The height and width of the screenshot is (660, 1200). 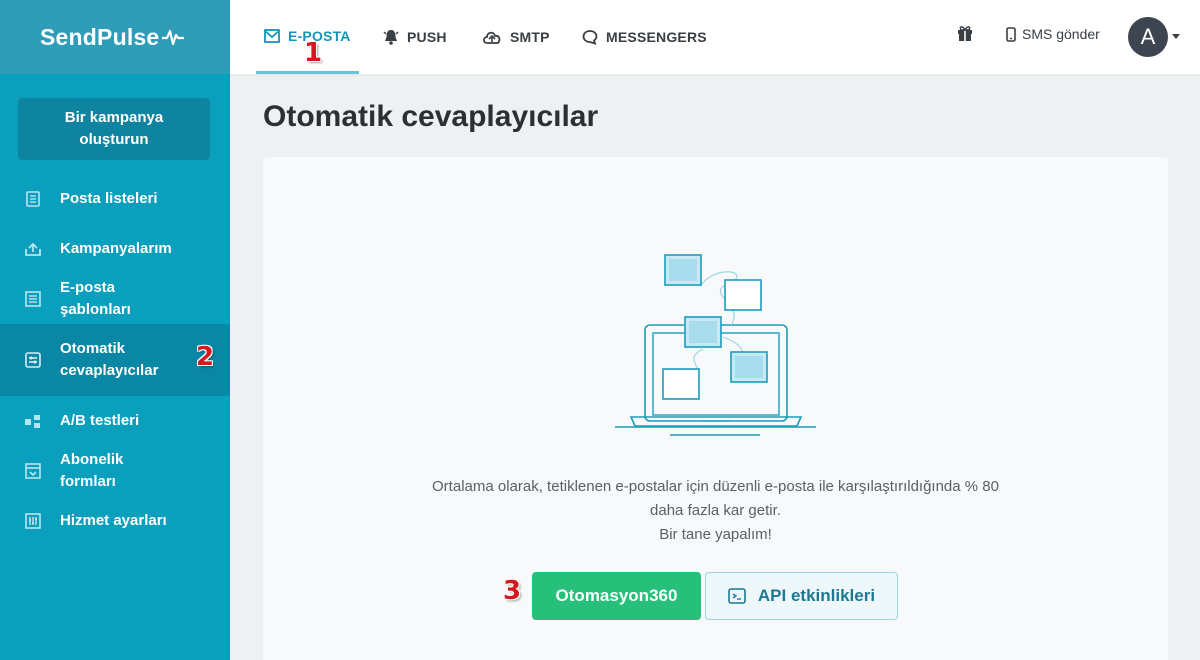 What do you see at coordinates (492, 37) in the screenshot?
I see `cloud-icon` at bounding box center [492, 37].